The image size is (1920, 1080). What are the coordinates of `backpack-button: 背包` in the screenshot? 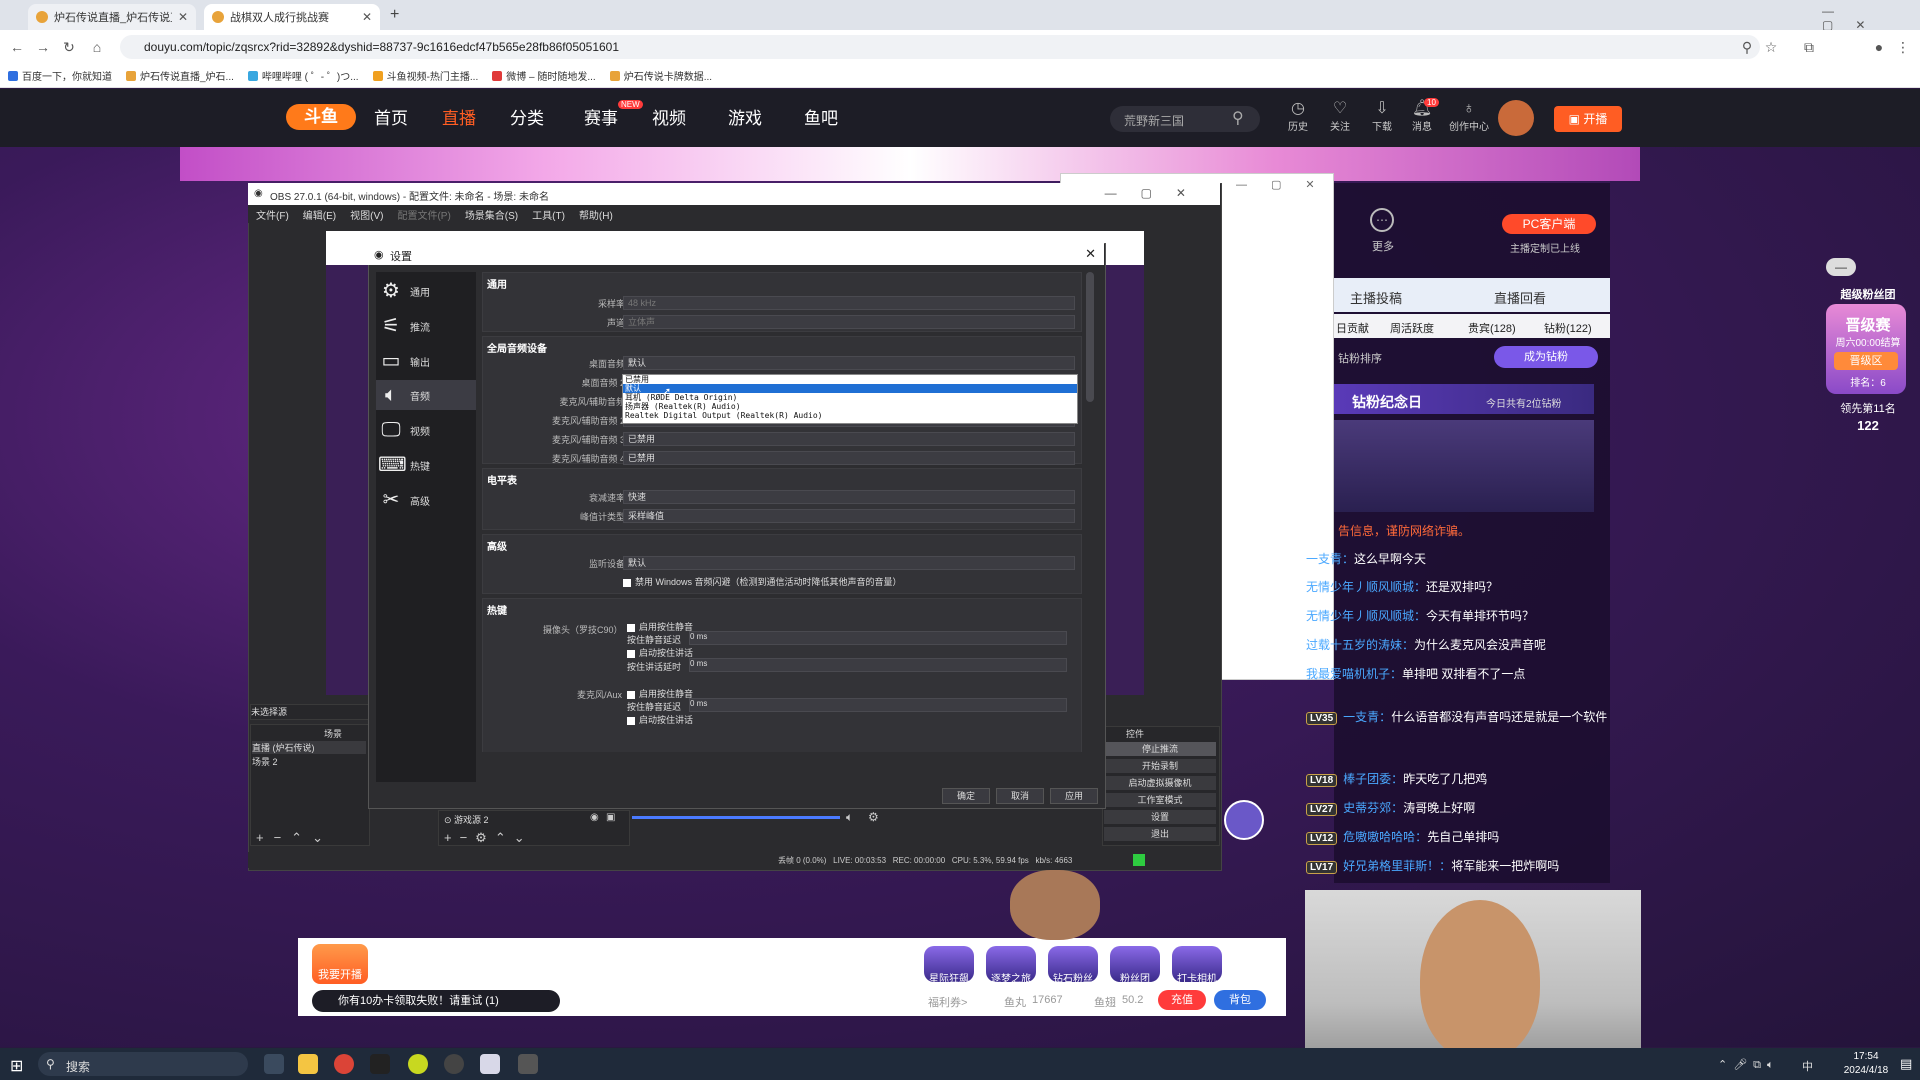 It's located at (1240, 1000).